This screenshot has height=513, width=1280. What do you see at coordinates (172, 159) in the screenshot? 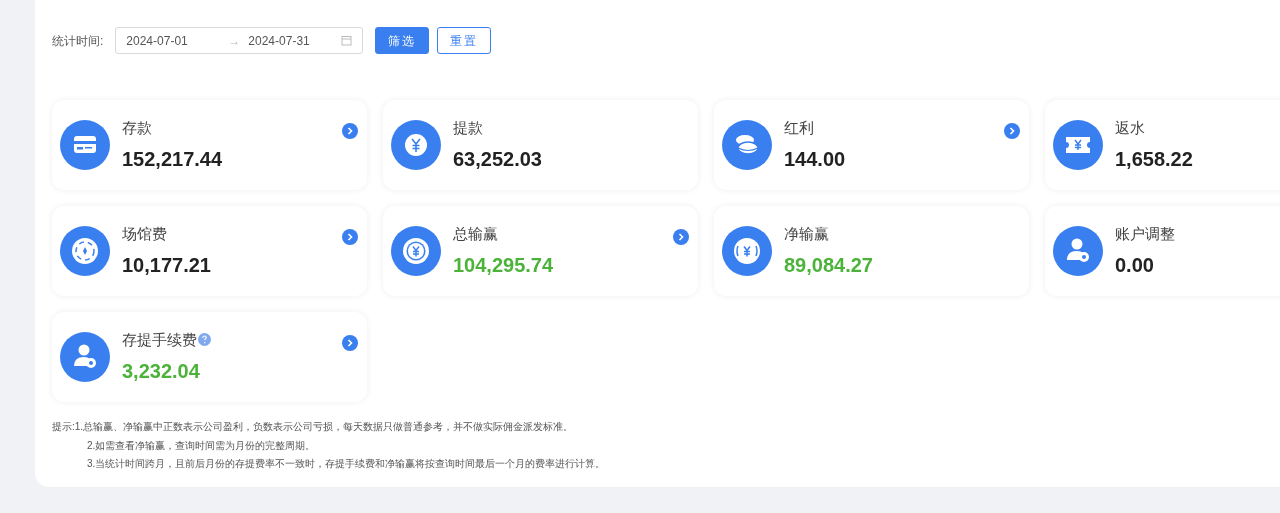
I see `stat-value: 152,217.44` at bounding box center [172, 159].